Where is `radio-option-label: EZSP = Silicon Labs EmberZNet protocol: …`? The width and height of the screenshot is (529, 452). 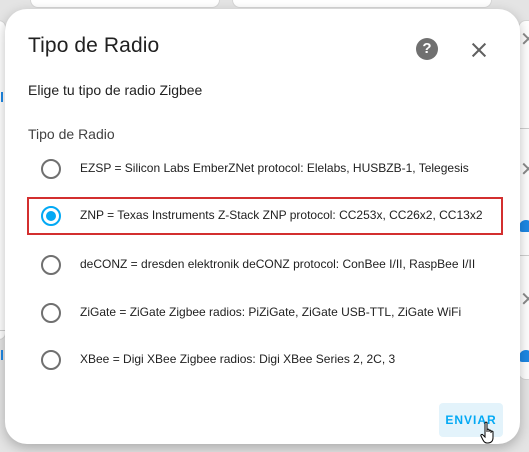
radio-option-label: EZSP = Silicon Labs EmberZNet protocol: … is located at coordinates (274, 168).